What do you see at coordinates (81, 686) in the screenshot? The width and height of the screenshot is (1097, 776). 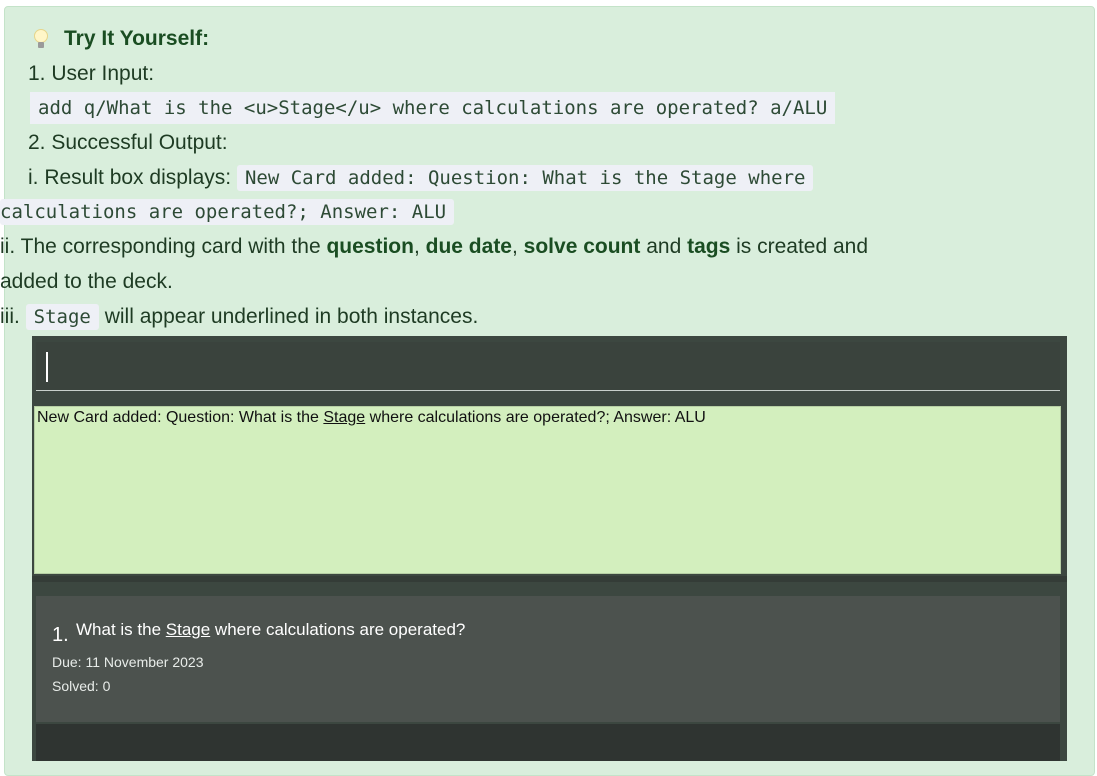 I see `card-solve-count: Solved: 0` at bounding box center [81, 686].